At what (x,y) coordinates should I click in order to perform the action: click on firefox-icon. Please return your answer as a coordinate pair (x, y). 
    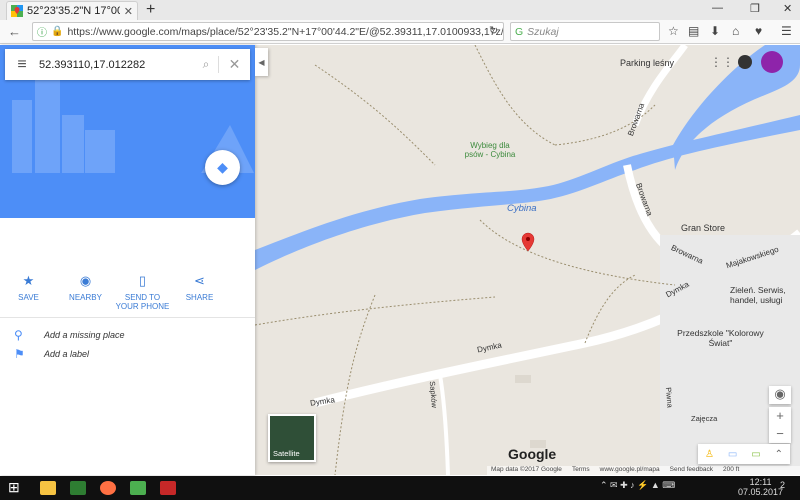
    Looking at the image, I should click on (108, 488).